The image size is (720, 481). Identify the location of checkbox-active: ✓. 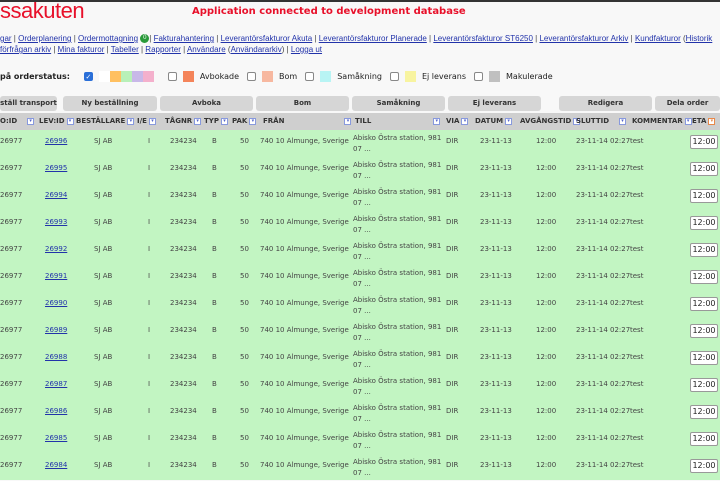
(88, 76).